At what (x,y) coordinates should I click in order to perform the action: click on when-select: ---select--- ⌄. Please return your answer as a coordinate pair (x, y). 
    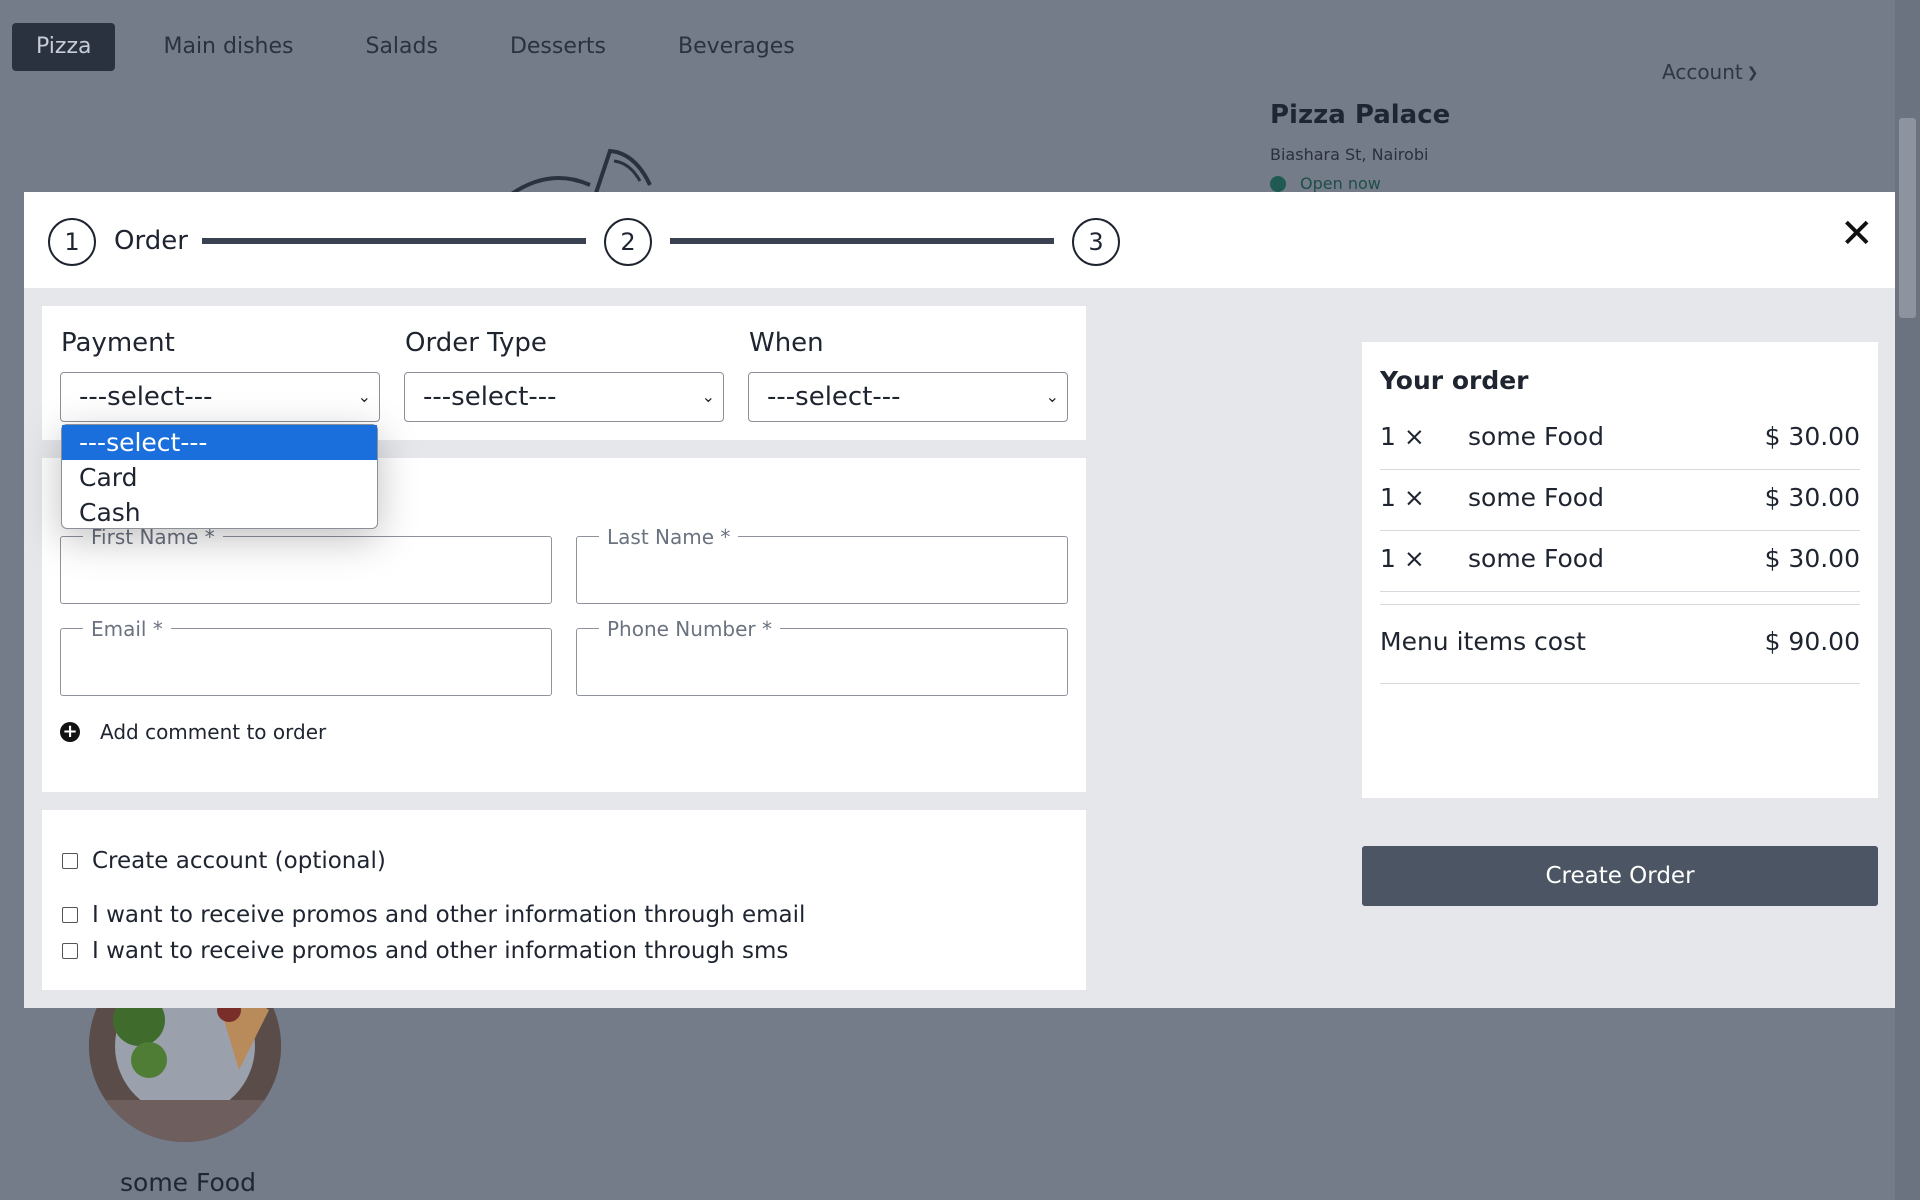
    Looking at the image, I should click on (908, 397).